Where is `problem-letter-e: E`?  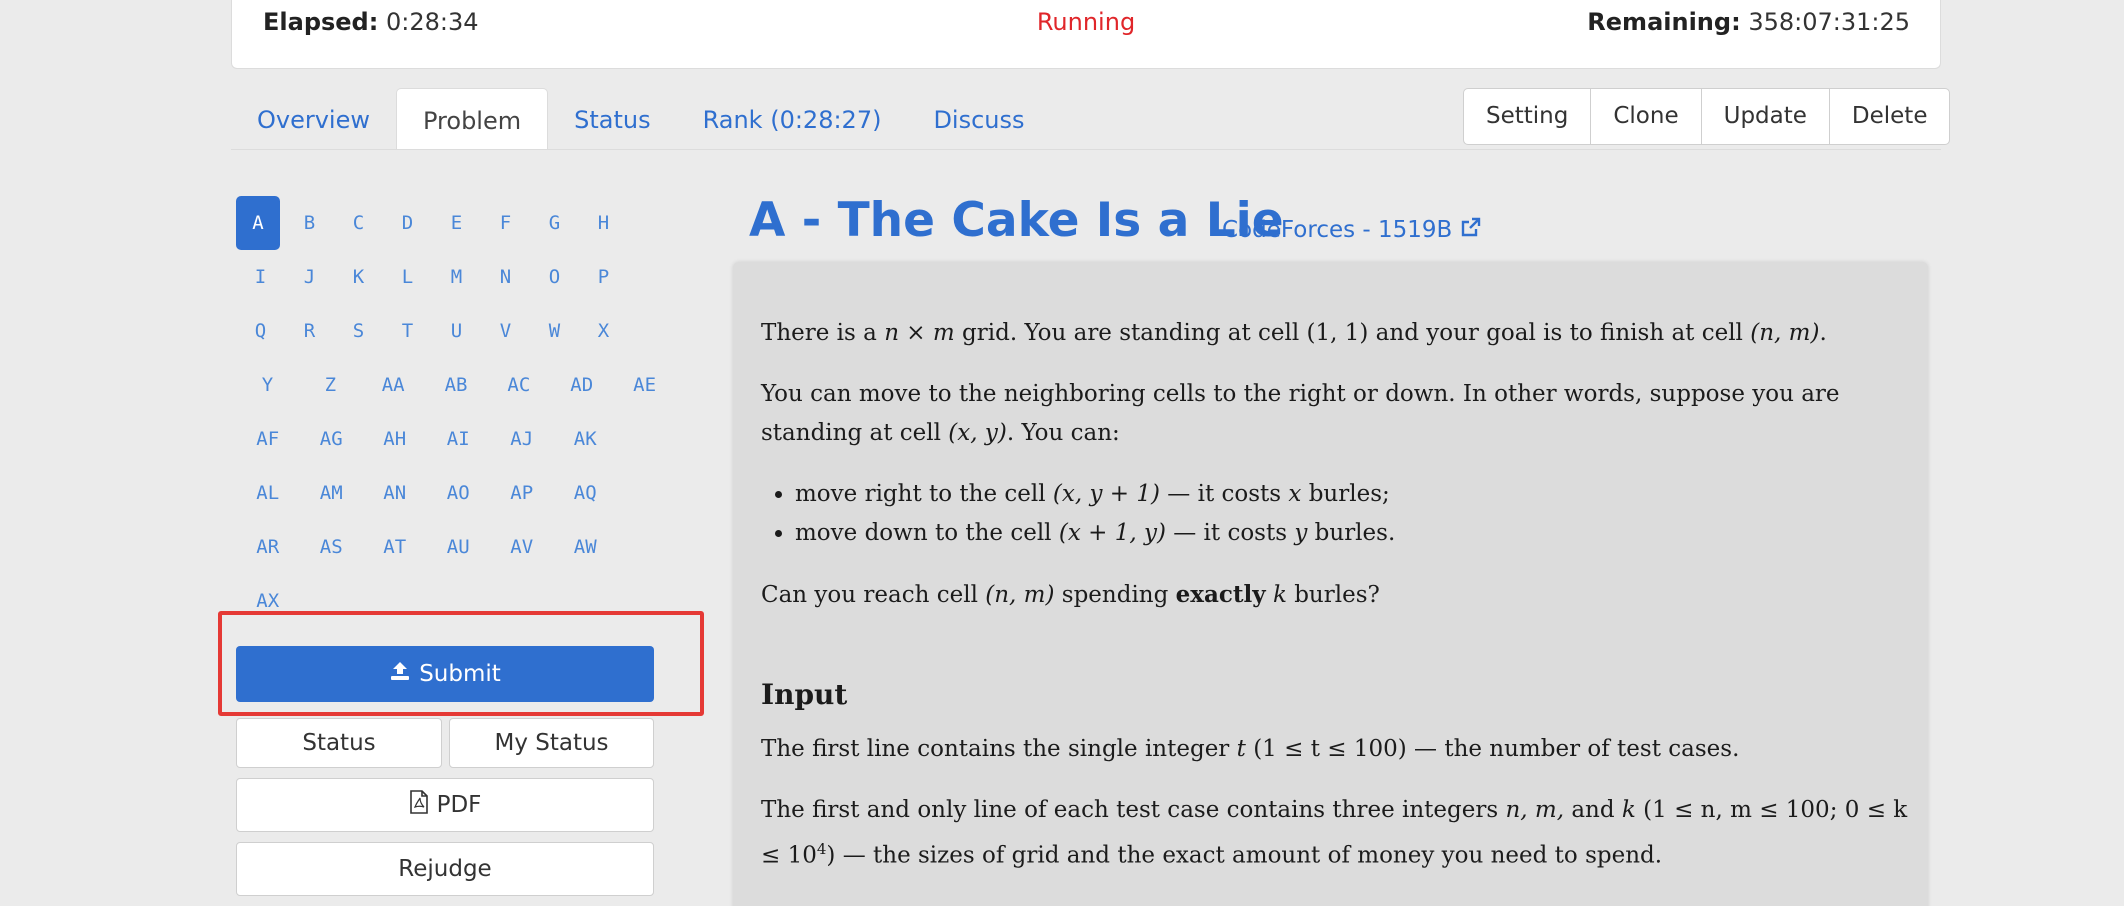
problem-letter-e: E is located at coordinates (456, 223).